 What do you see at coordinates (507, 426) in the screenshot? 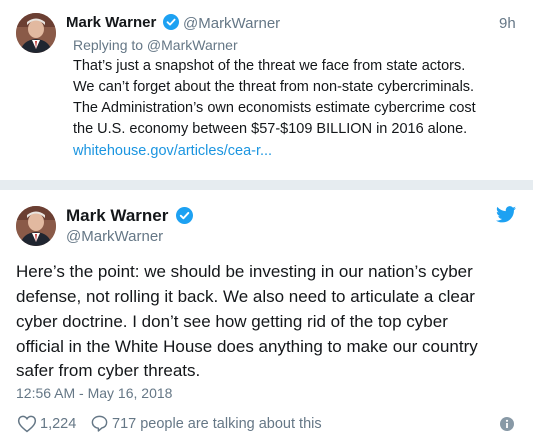
I see `info-icon` at bounding box center [507, 426].